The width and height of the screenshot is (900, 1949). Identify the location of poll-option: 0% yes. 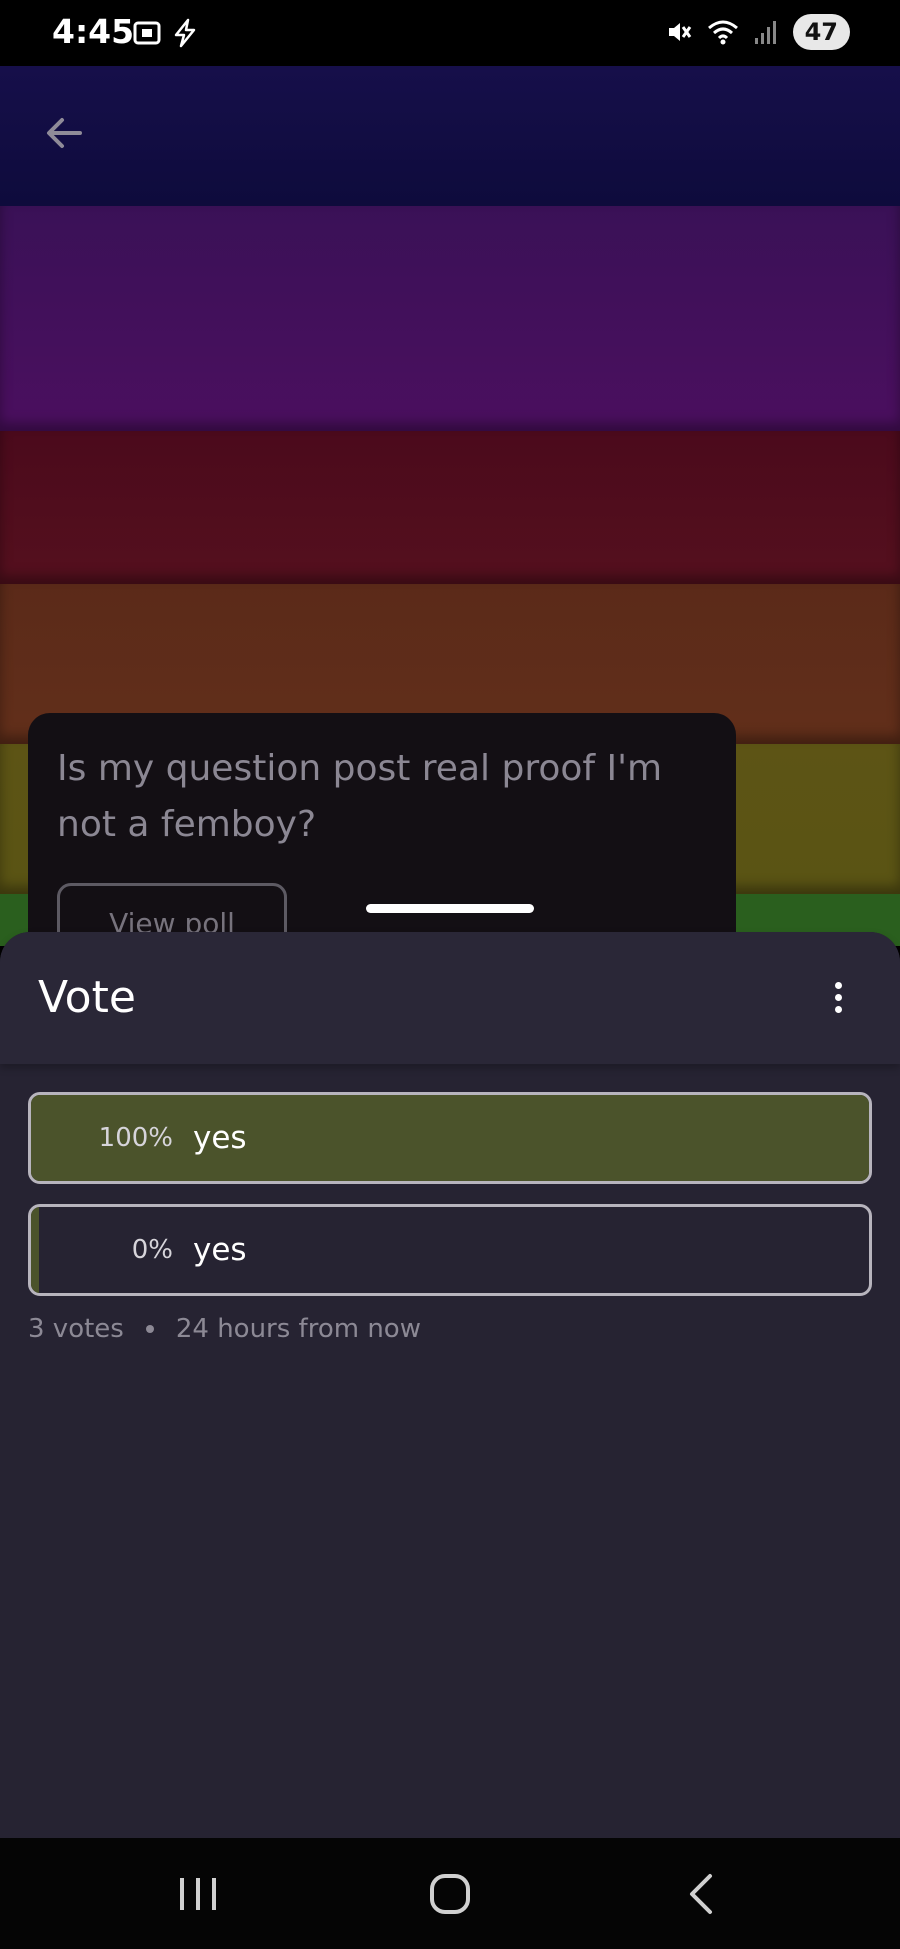
(450, 1250).